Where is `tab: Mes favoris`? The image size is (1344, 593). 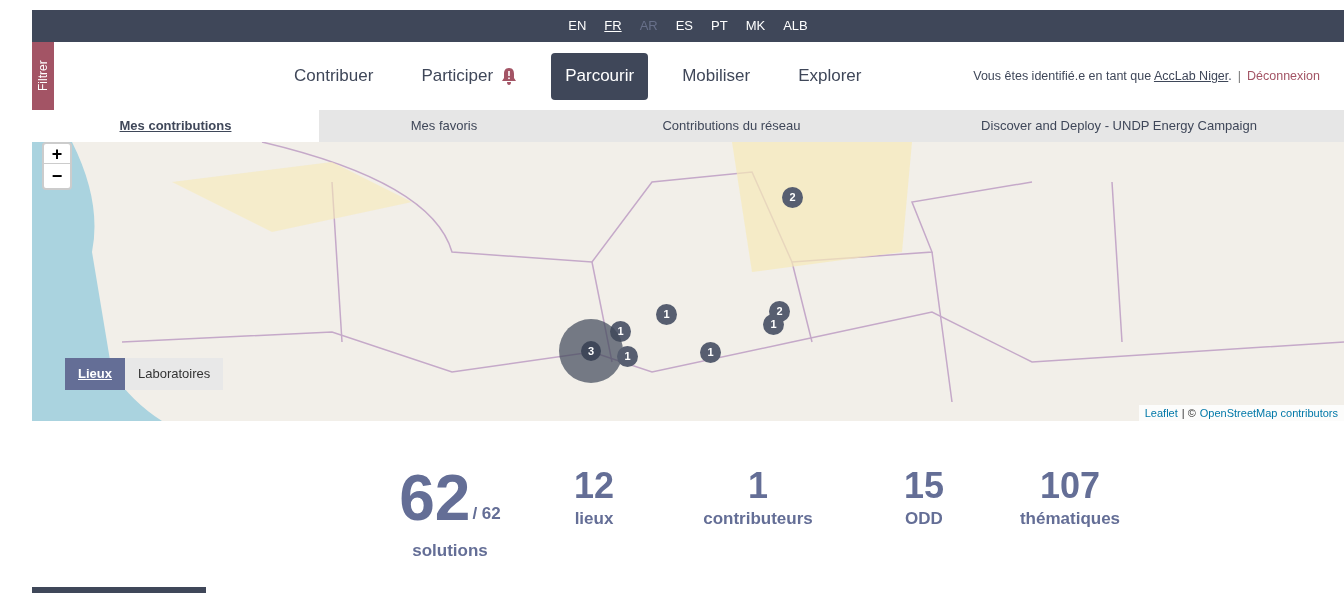 tab: Mes favoris is located at coordinates (444, 126).